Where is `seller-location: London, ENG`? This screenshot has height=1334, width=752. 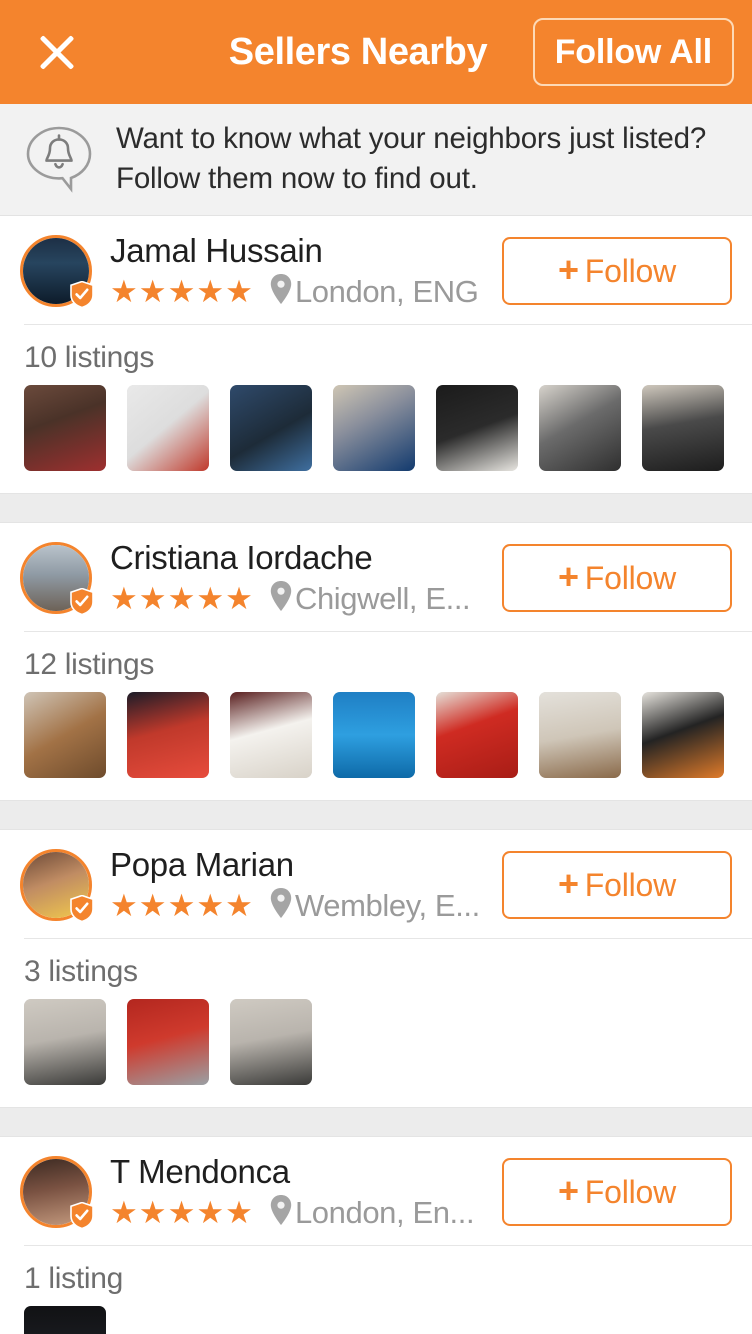
seller-location: London, ENG is located at coordinates (386, 291).